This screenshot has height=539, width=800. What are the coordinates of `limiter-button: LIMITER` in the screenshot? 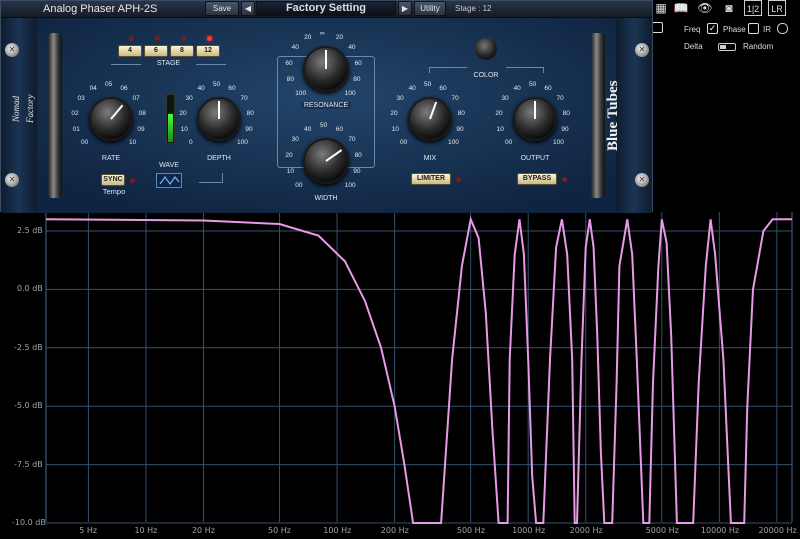 It's located at (431, 179).